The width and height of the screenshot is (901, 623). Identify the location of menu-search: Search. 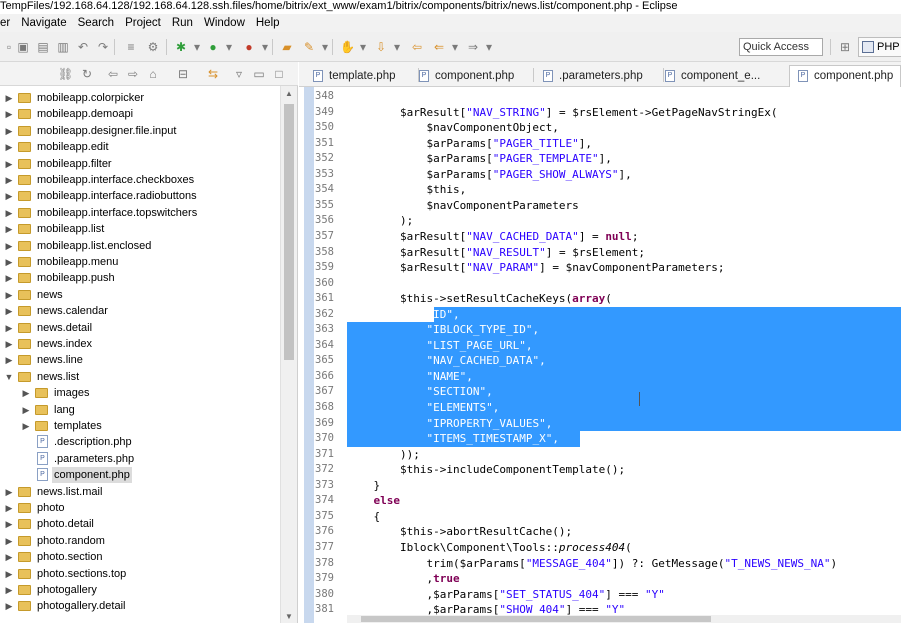
(96, 23).